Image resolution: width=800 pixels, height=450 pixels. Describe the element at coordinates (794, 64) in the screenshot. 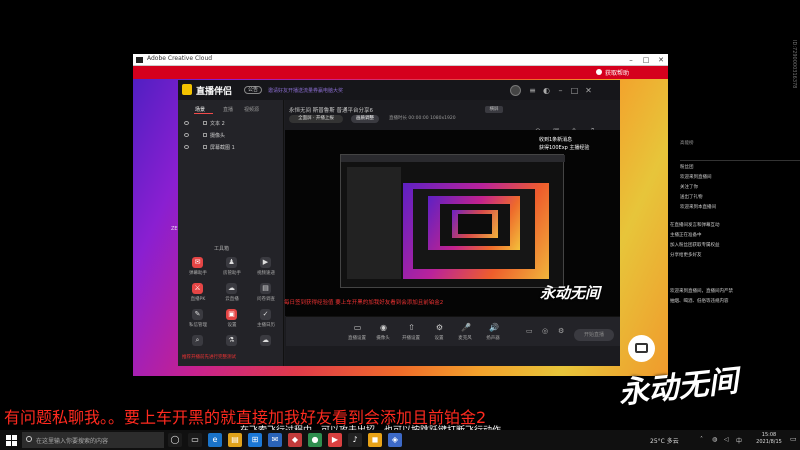

I see `room-id: ID:7290000316378` at that location.